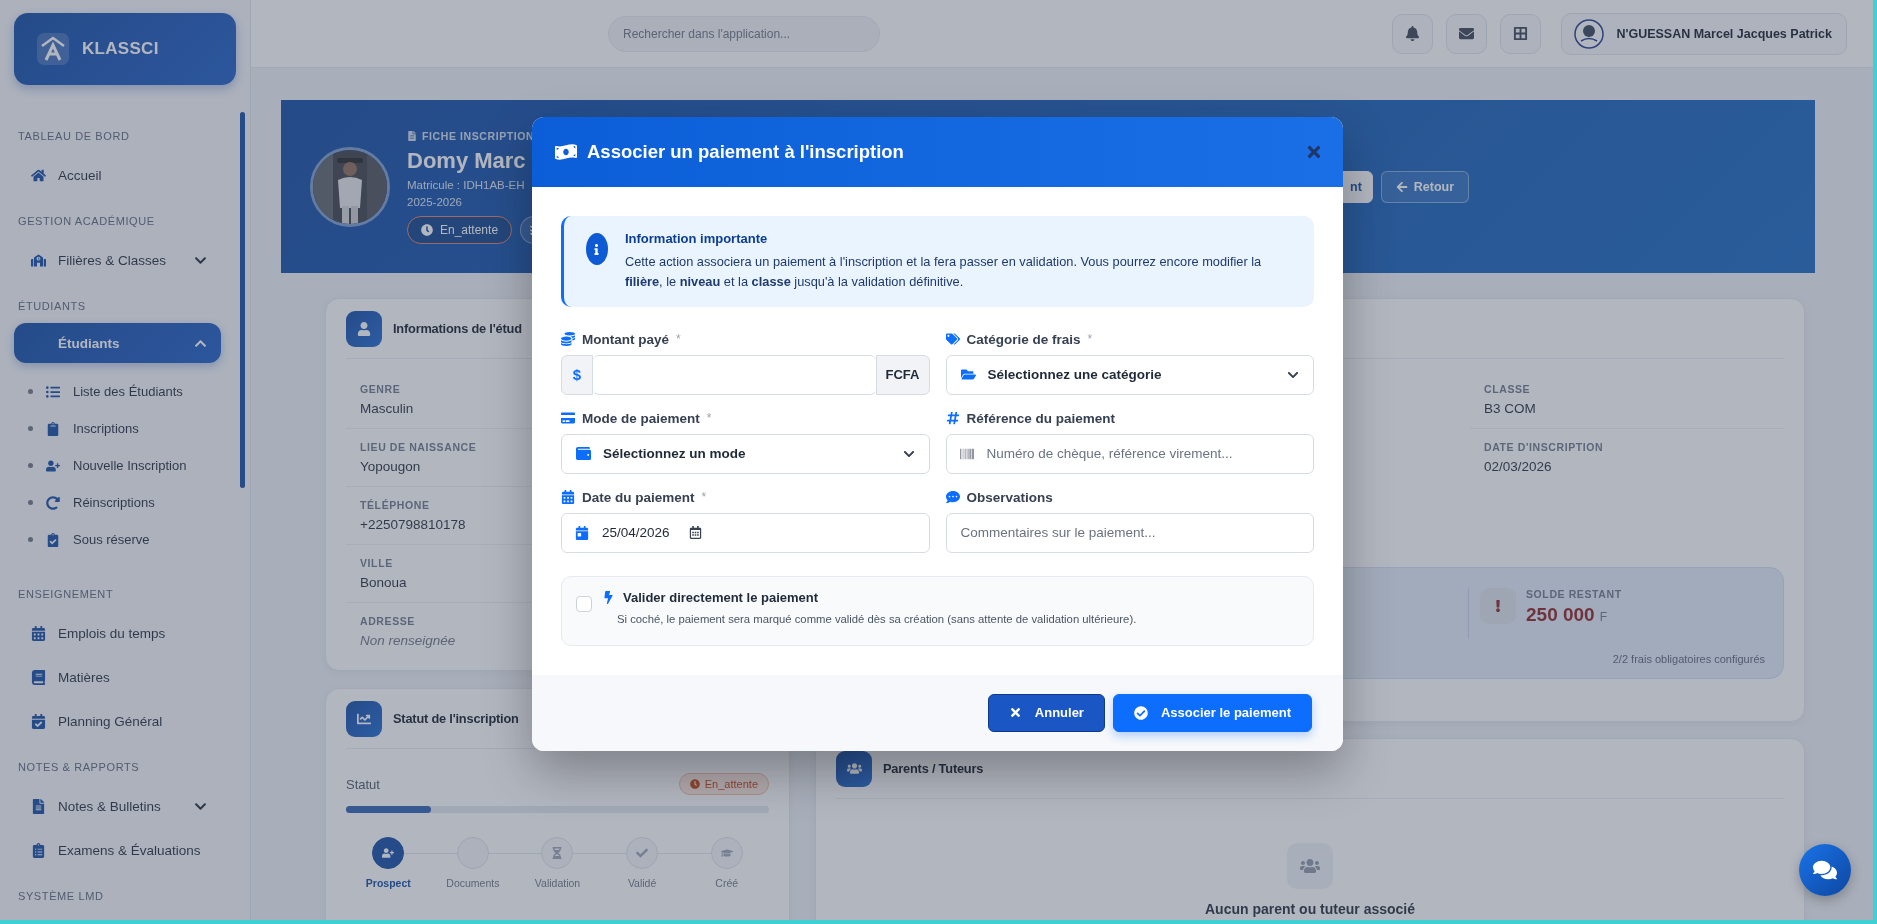 The width and height of the screenshot is (1877, 924). I want to click on dialog-title: Associer un paiement à l'inscription, so click(746, 152).